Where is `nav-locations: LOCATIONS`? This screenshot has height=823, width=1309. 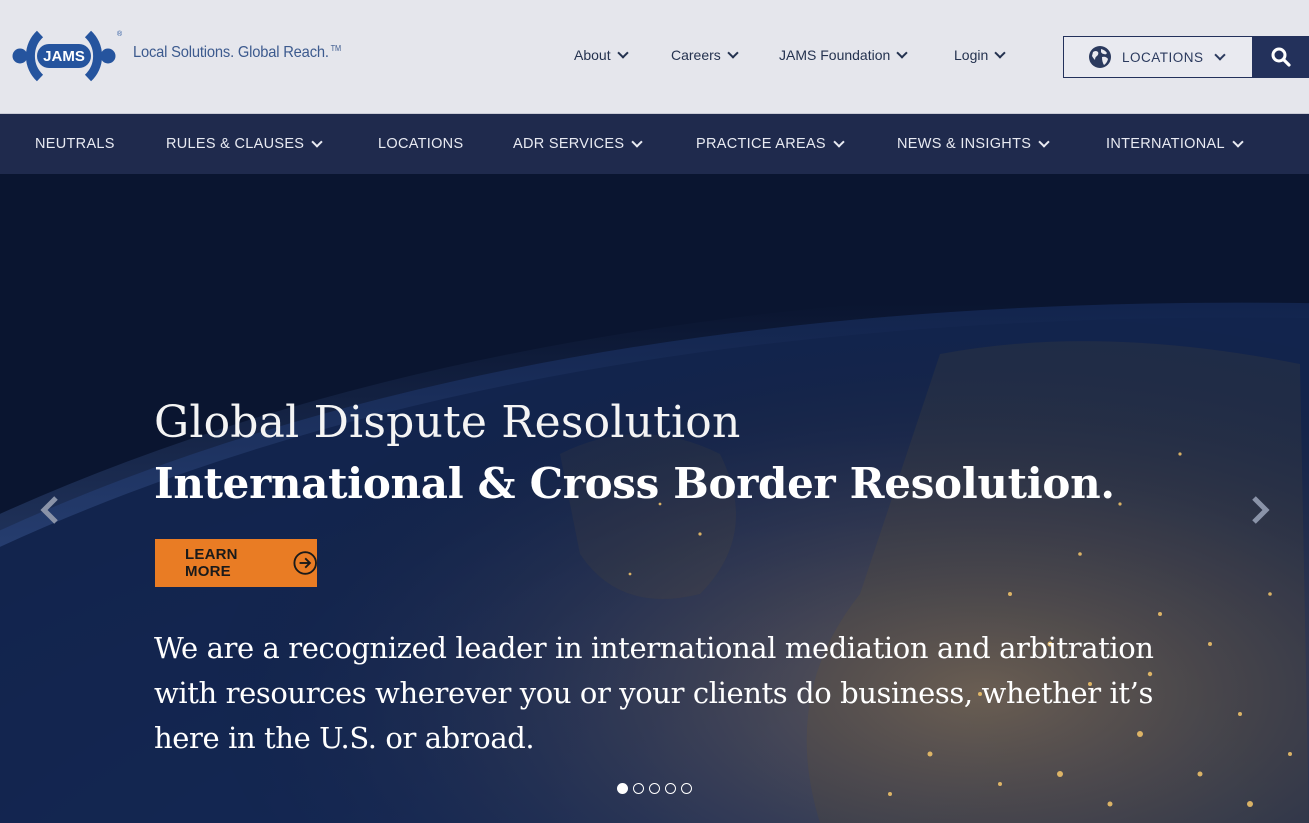
nav-locations: LOCATIONS is located at coordinates (420, 144).